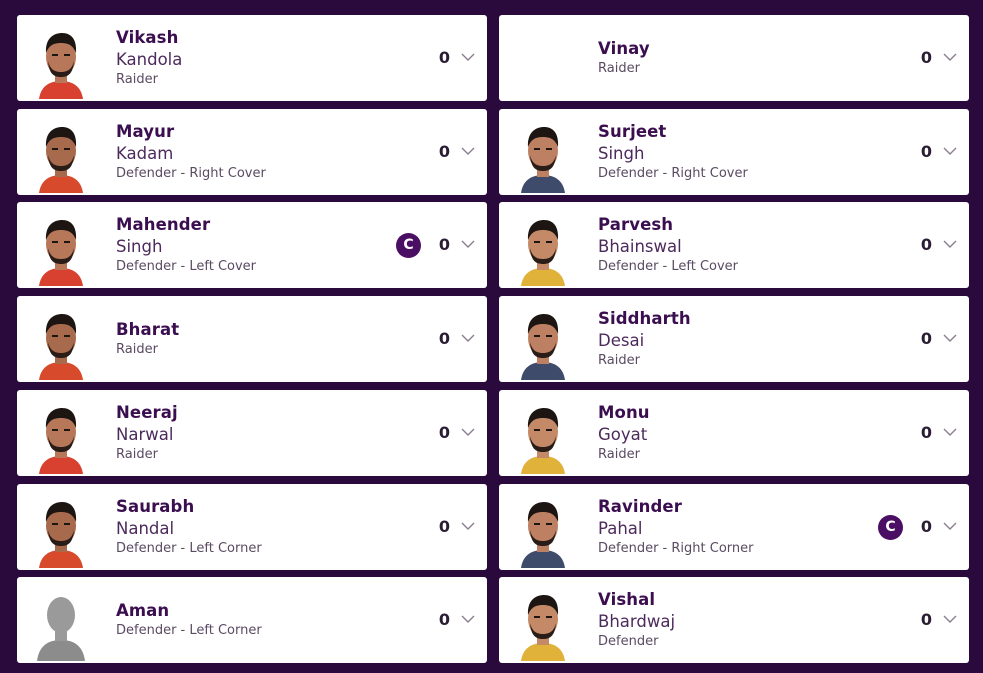 This screenshot has height=673, width=983. What do you see at coordinates (675, 527) in the screenshot?
I see `player-info: Ravinder Pahal Defender - Right Corner` at bounding box center [675, 527].